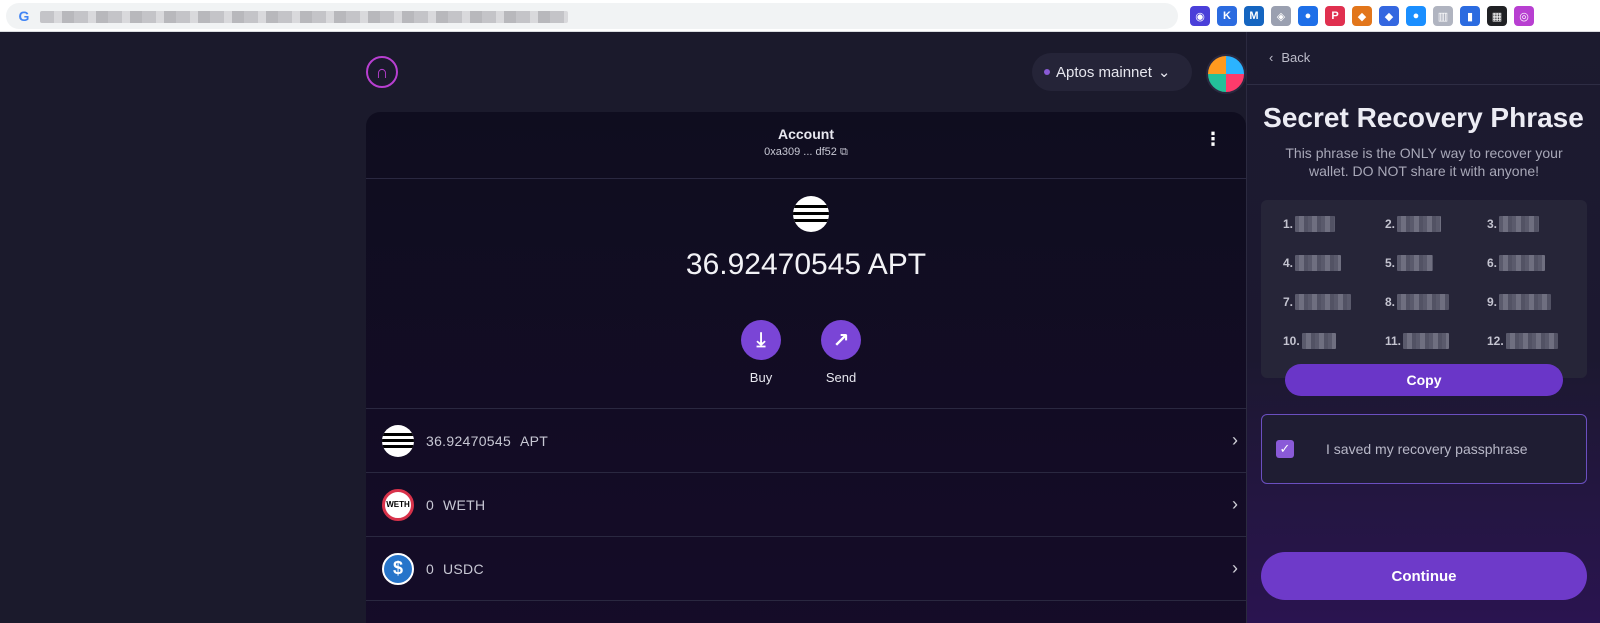 The width and height of the screenshot is (1600, 623). What do you see at coordinates (1164, 72) in the screenshot?
I see `chevron-down-icon: ⌄` at bounding box center [1164, 72].